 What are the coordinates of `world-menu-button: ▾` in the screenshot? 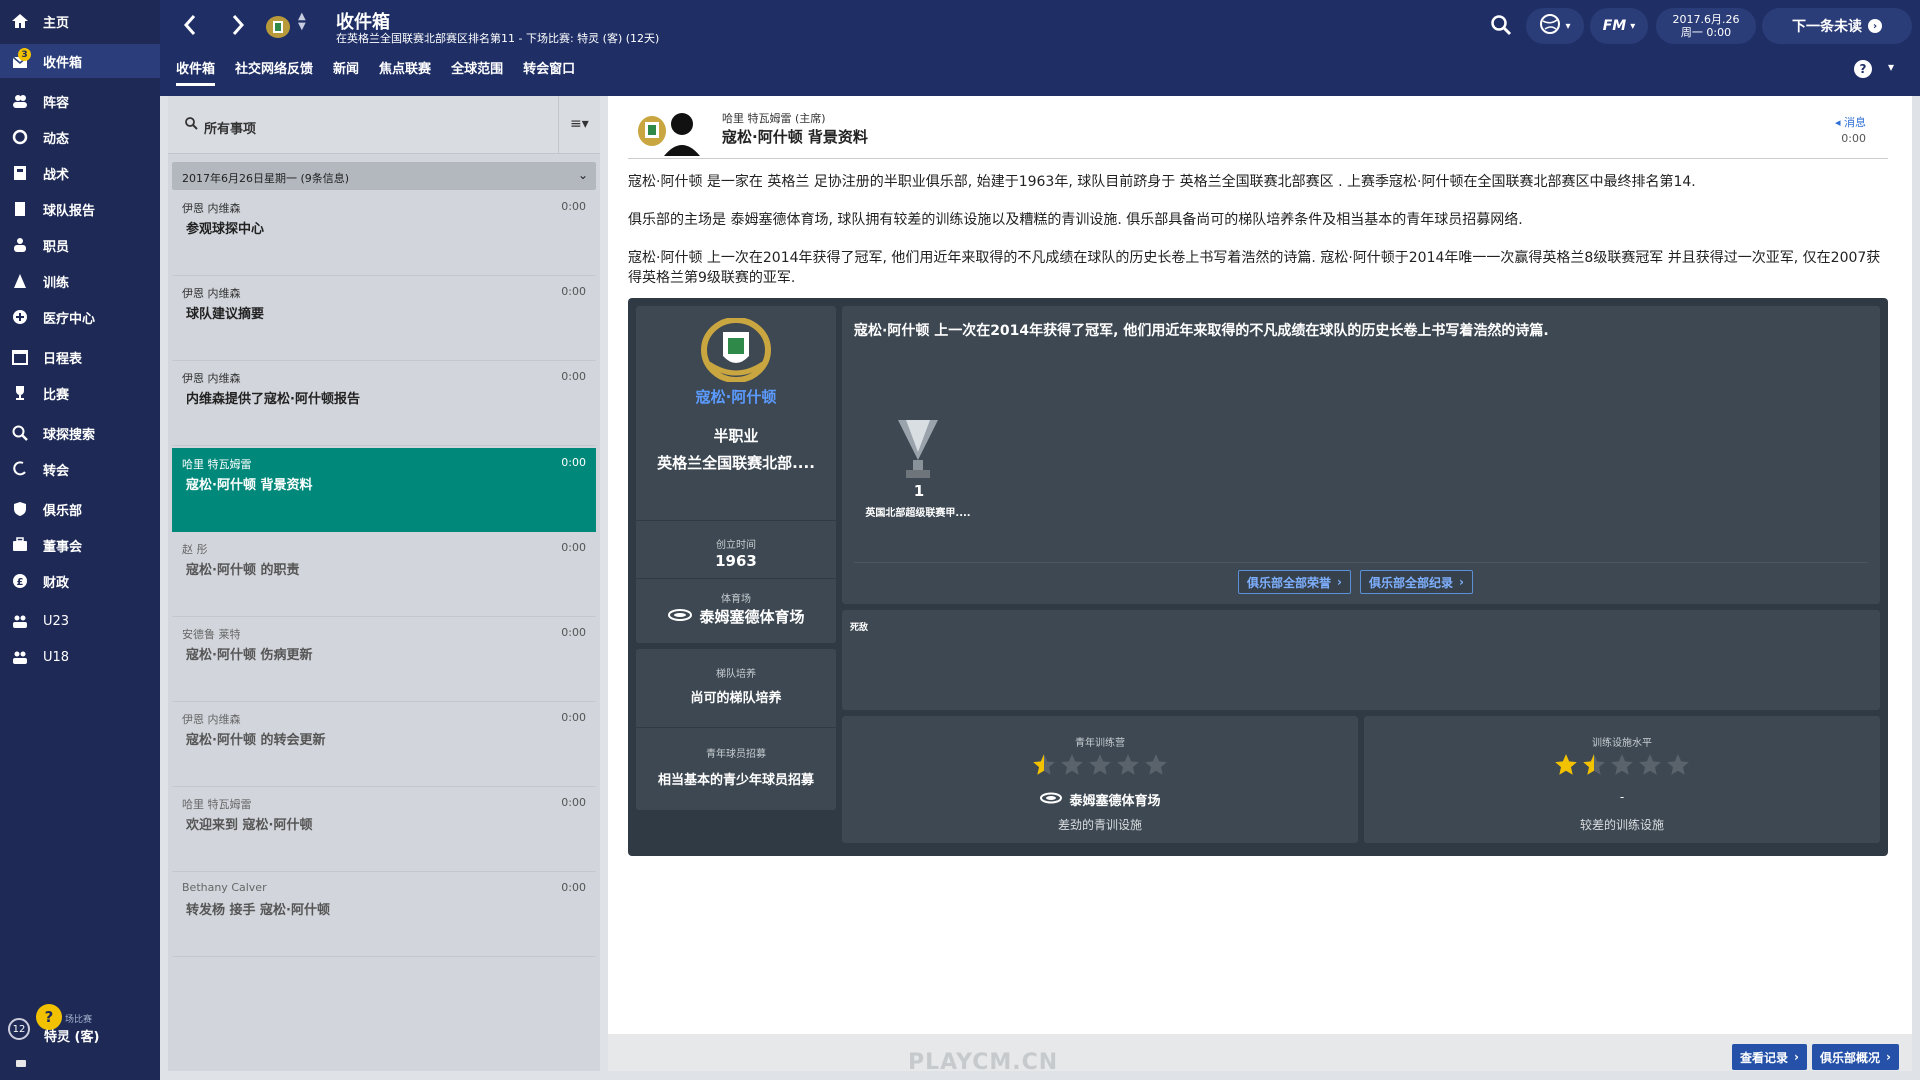 It's located at (1555, 26).